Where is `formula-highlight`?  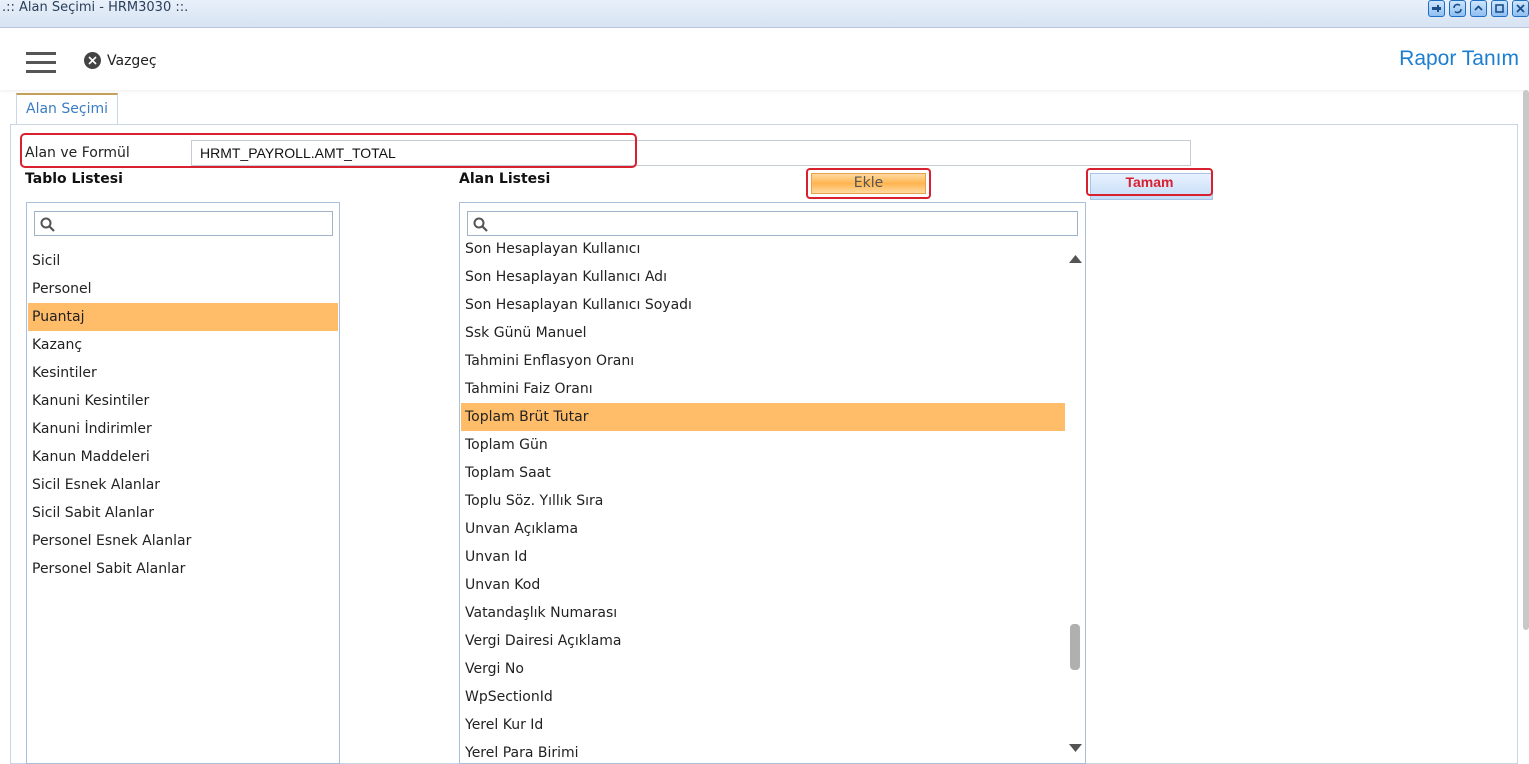
formula-highlight is located at coordinates (328, 150).